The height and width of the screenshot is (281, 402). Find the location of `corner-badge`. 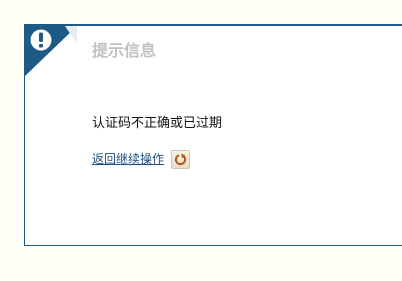

corner-badge is located at coordinates (51, 51).